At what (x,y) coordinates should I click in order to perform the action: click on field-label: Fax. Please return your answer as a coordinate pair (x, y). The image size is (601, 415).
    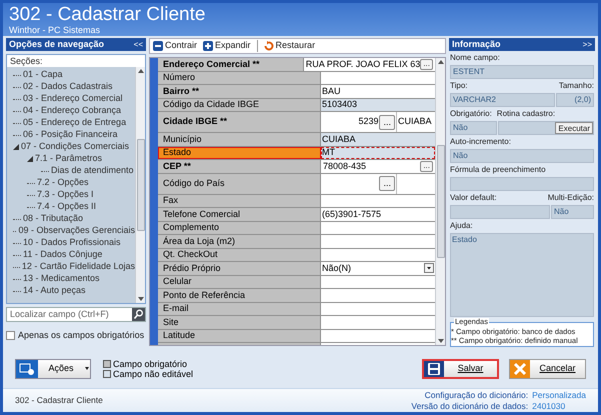
    Looking at the image, I should click on (239, 200).